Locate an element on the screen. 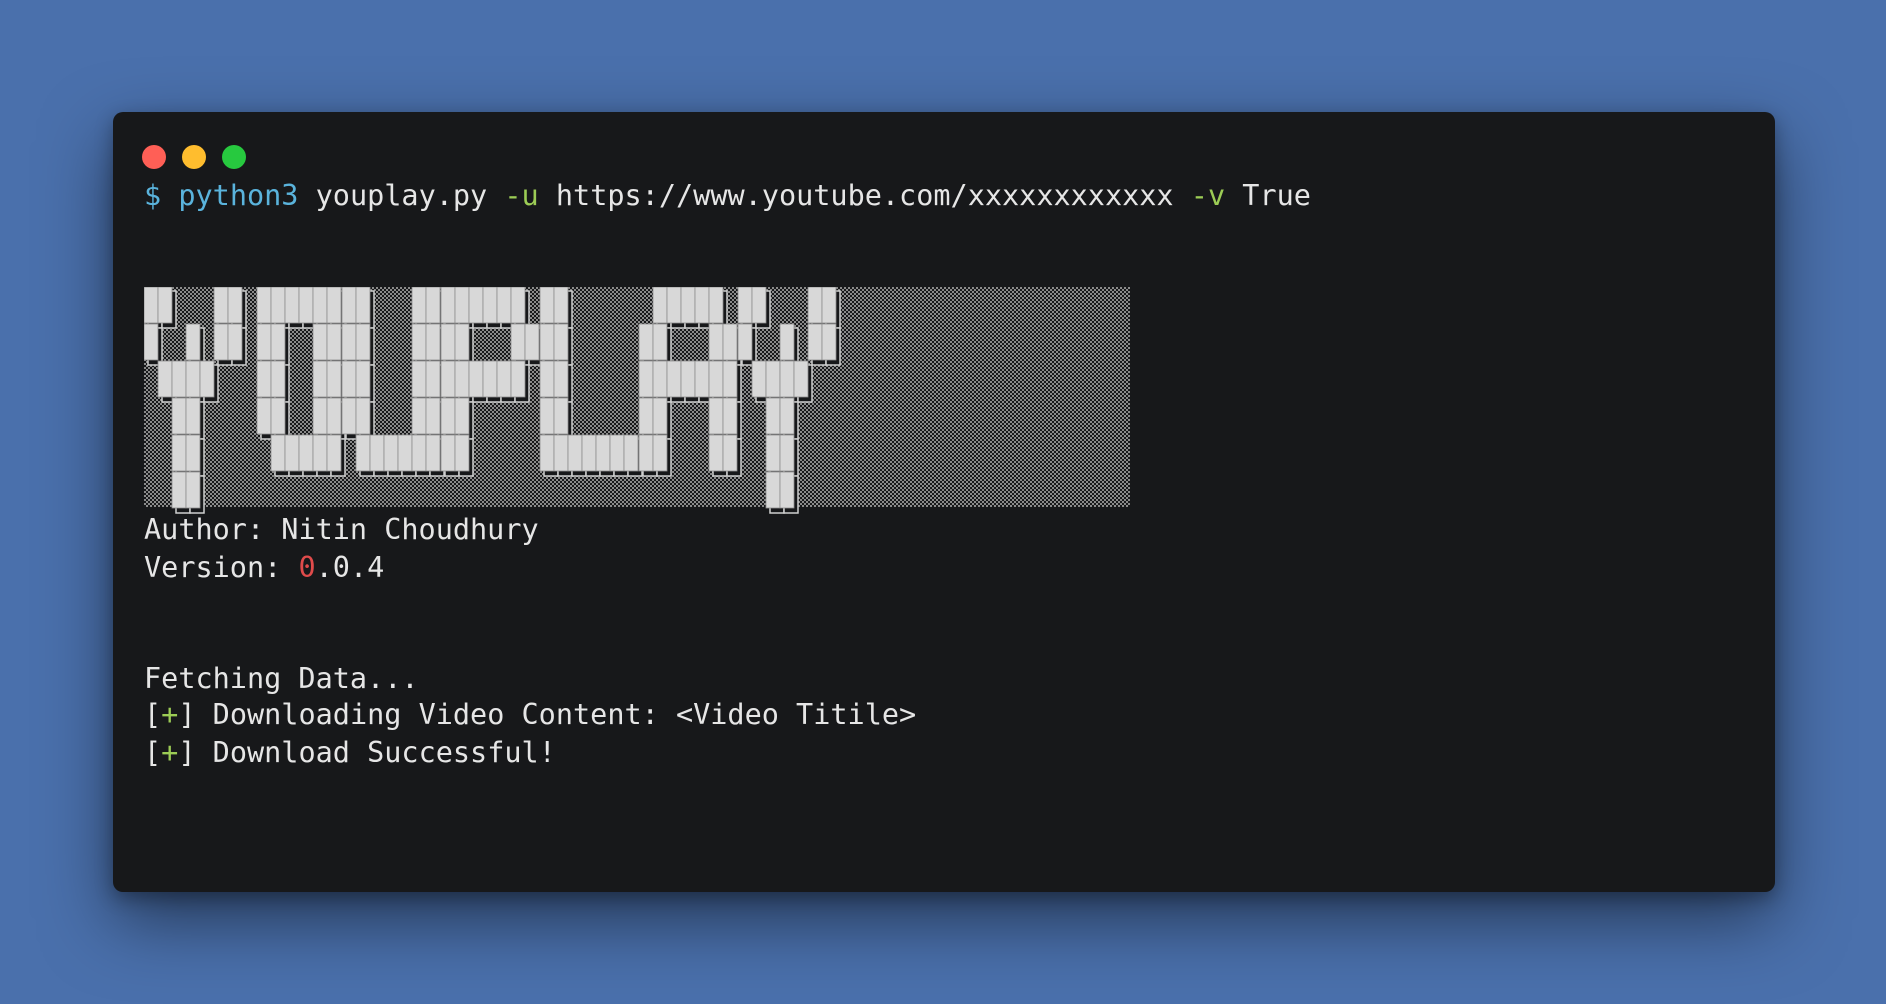 The image size is (1886, 1004). bracket-open: [ is located at coordinates (153, 714).